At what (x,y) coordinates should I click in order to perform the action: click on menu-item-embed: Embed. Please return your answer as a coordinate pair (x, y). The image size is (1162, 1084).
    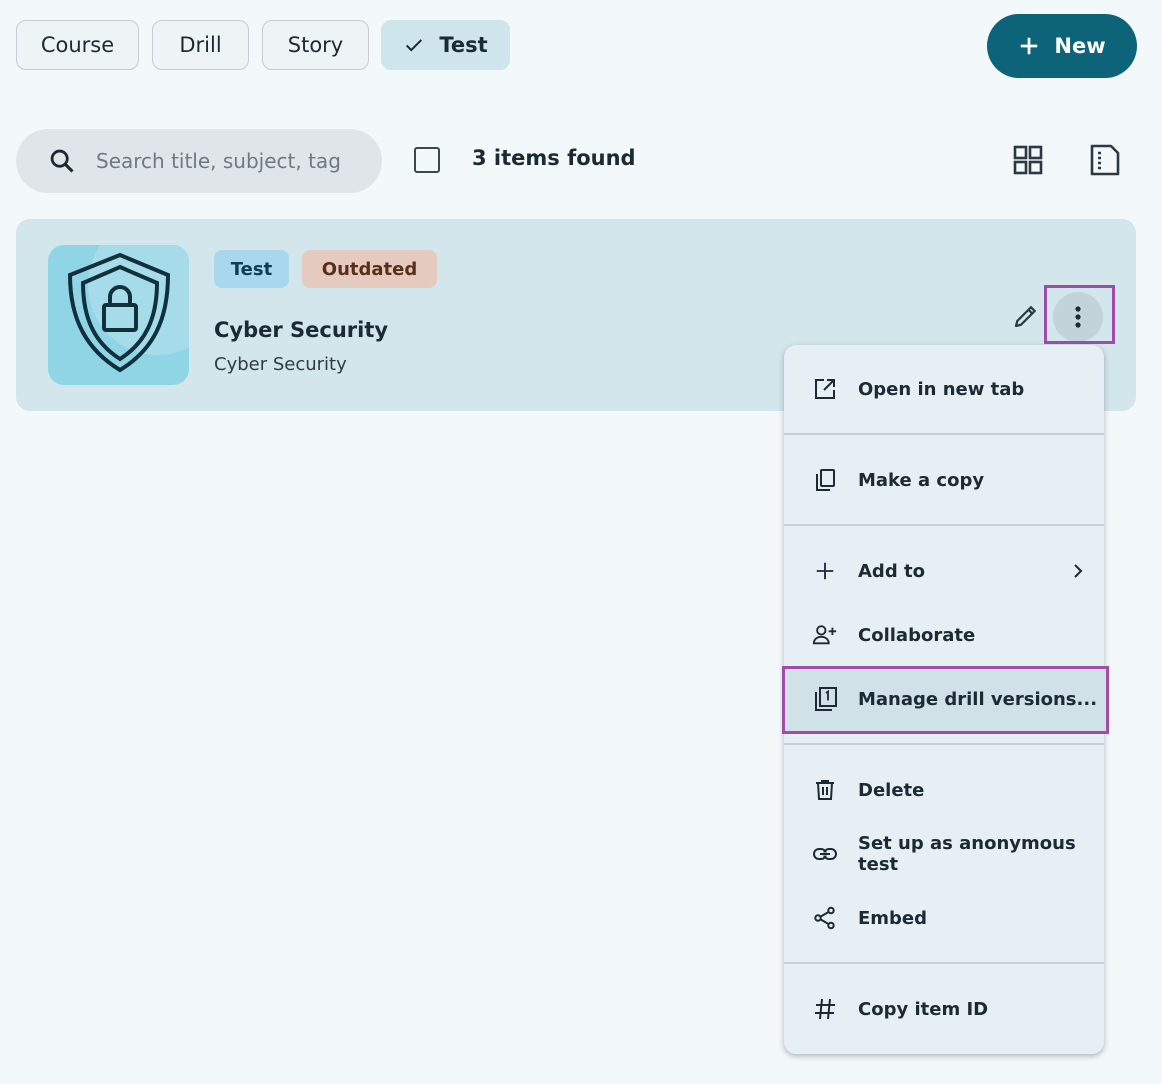
    Looking at the image, I should click on (944, 918).